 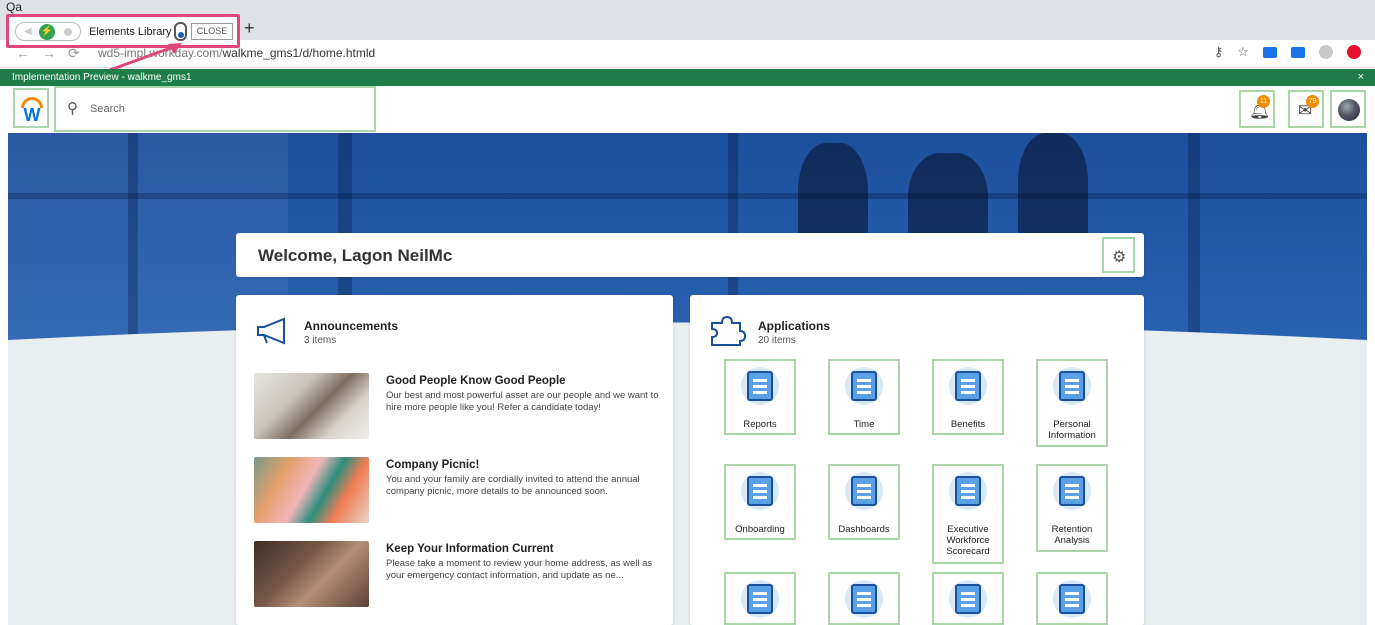 I want to click on app-tile-label: Personal Information, so click(x=1072, y=430).